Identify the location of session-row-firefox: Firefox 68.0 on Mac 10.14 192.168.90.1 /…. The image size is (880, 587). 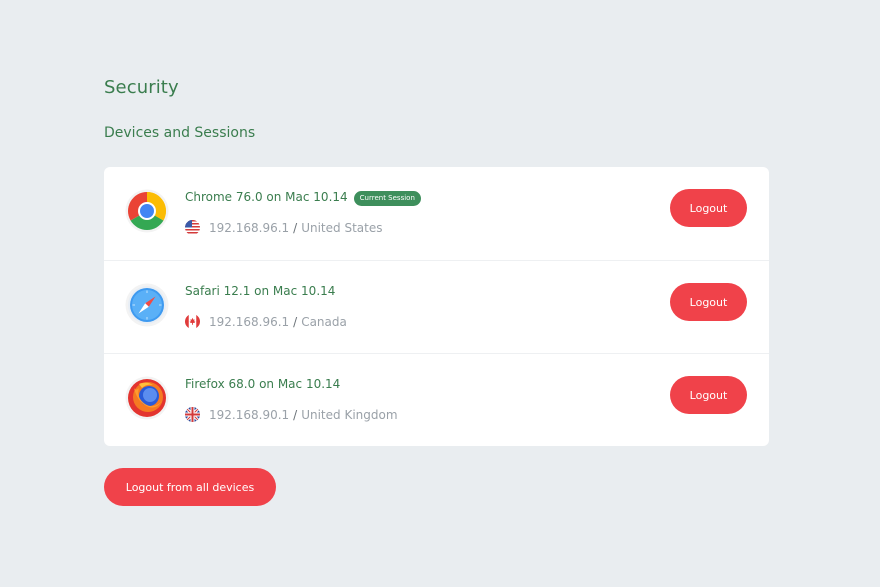
(436, 399).